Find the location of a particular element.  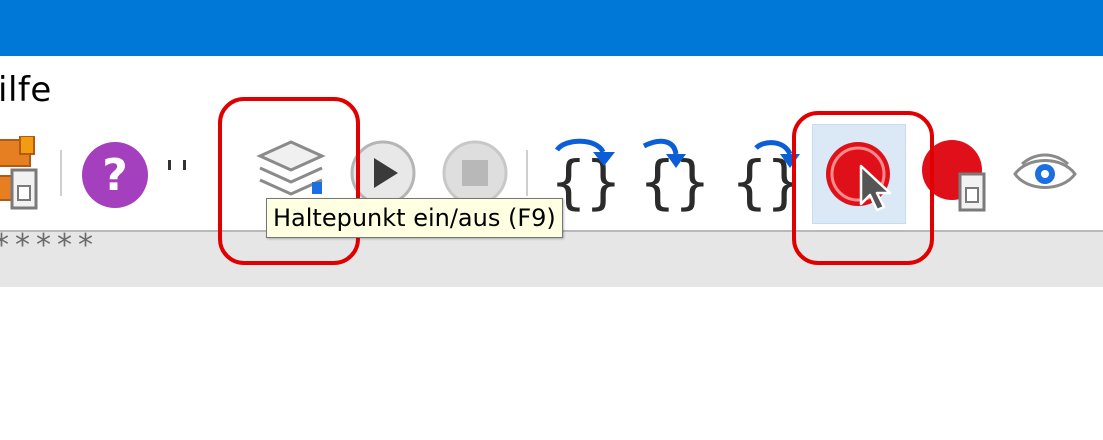

help-button: ? is located at coordinates (115, 175).